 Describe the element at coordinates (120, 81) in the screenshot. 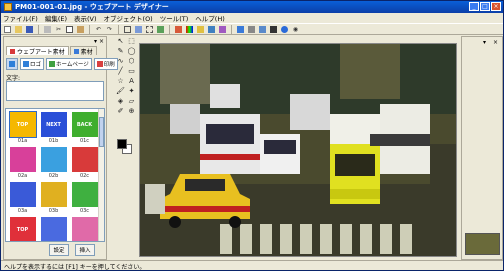

I see `star-icon: ☆` at that location.